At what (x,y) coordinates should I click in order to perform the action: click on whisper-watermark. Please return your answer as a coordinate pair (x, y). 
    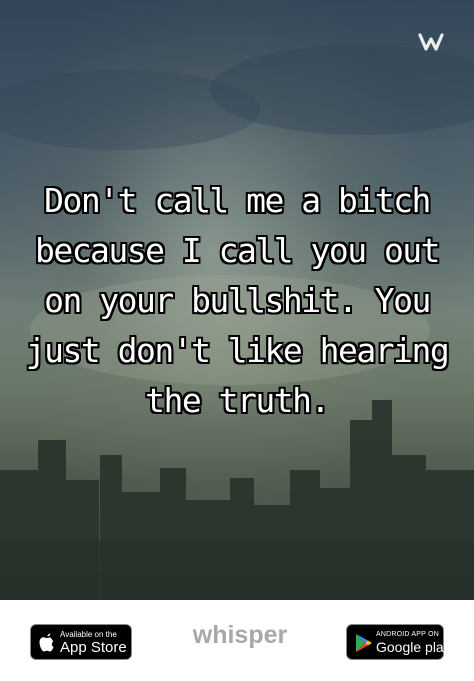
    Looking at the image, I should click on (437, 42).